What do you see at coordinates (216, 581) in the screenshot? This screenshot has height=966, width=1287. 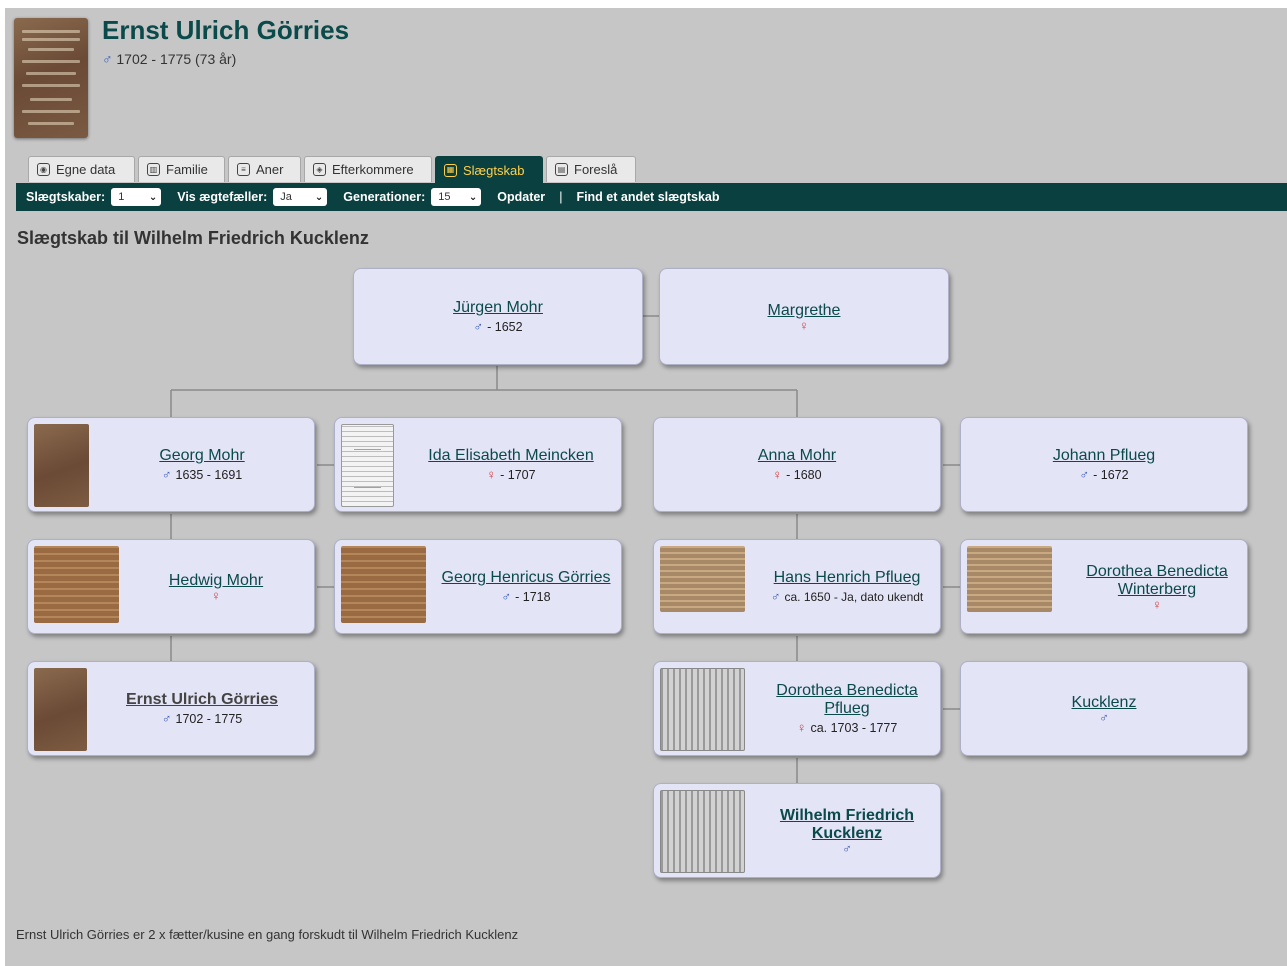 I see `person-name-link: Hedwig Mohr` at bounding box center [216, 581].